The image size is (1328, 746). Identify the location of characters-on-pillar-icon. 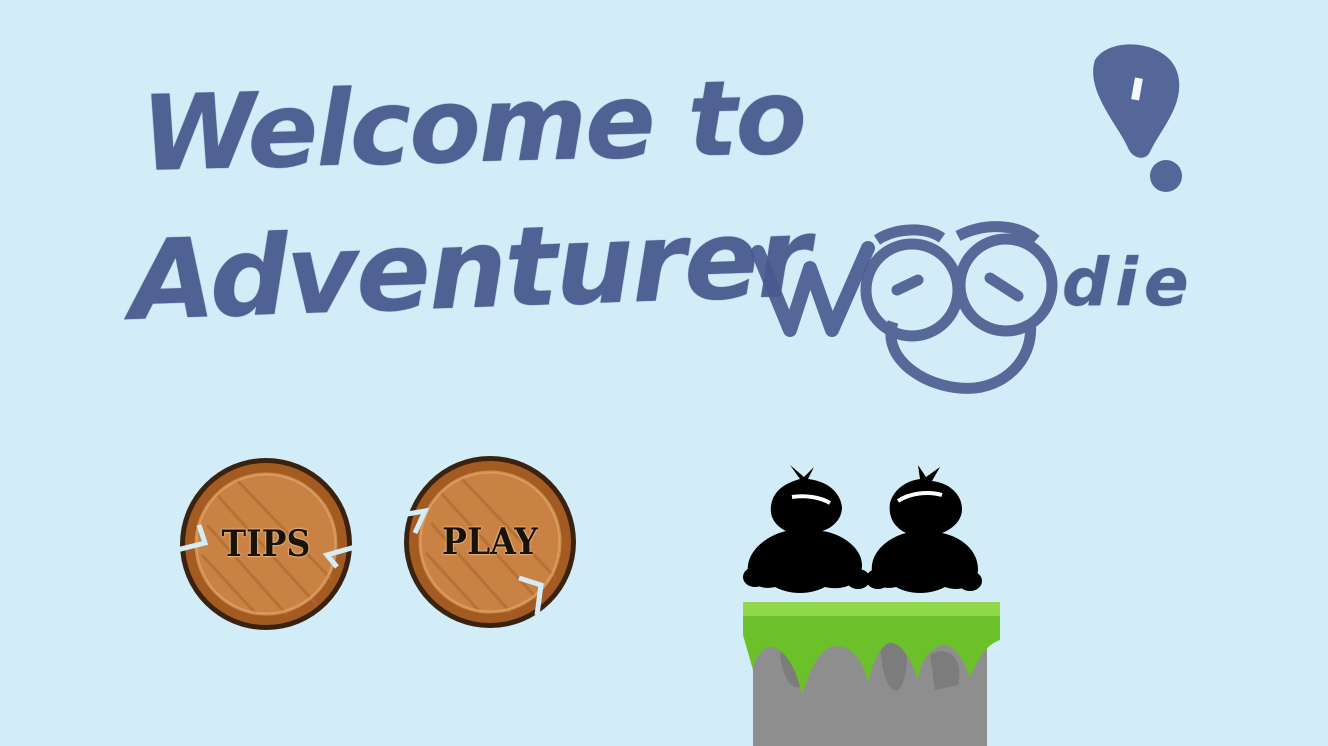
(871, 605).